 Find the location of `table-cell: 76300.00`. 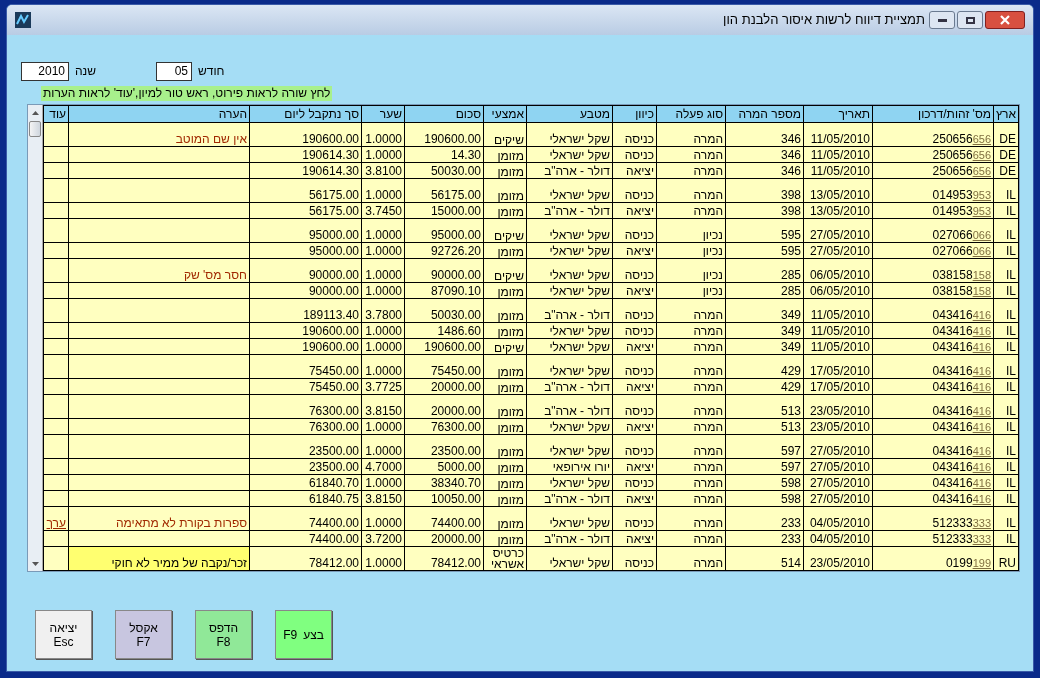

table-cell: 76300.00 is located at coordinates (455, 427).